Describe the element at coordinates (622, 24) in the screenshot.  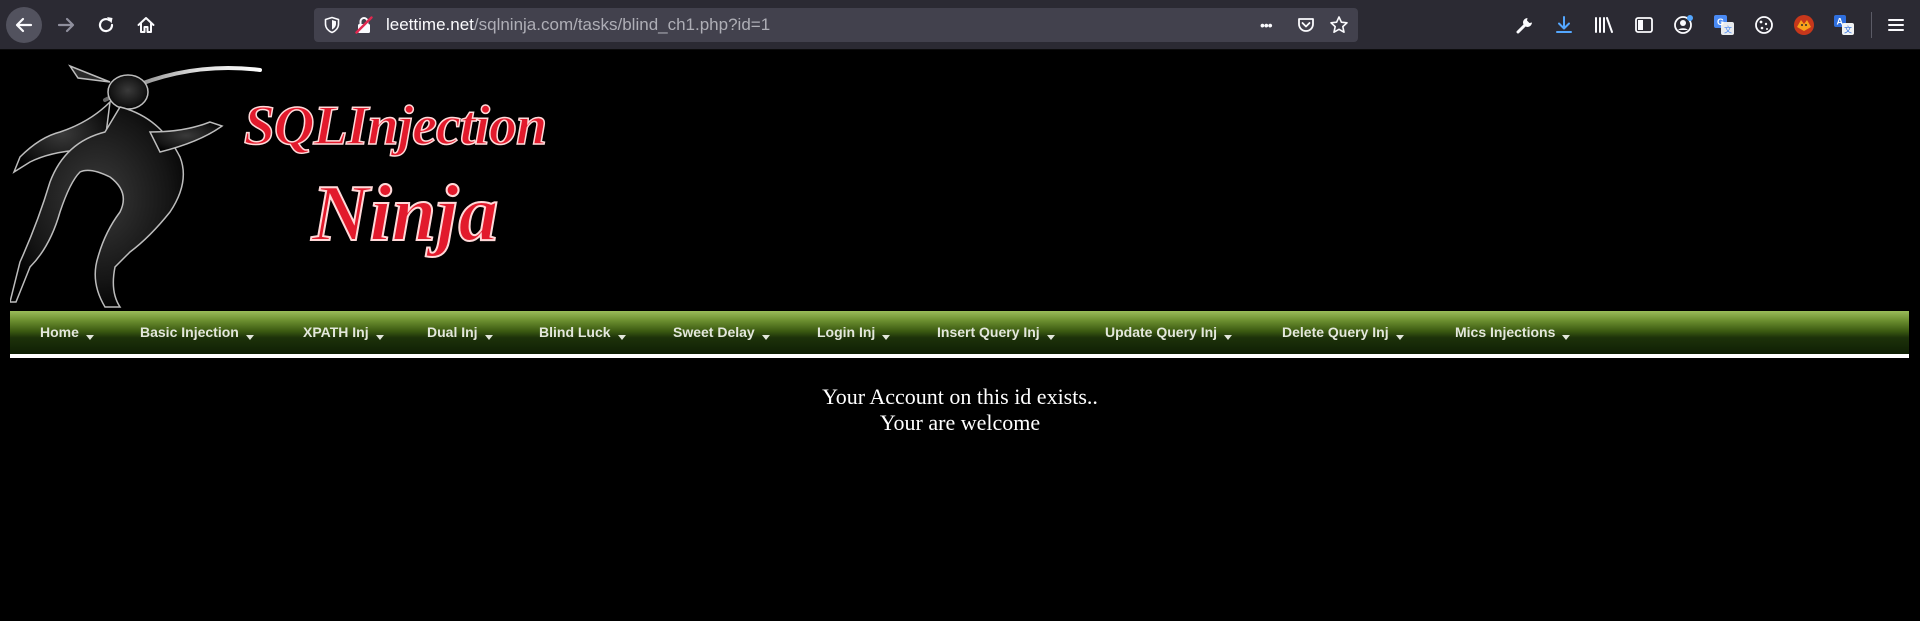
I see `url-path: /sqlninja.com/tasks/blind_ch1.php?id=1` at that location.